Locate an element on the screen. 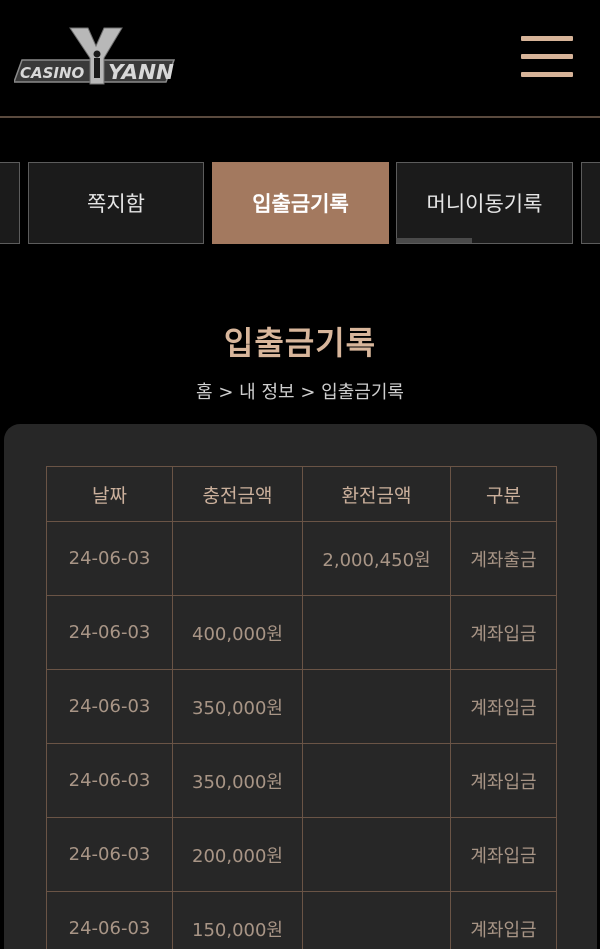 Image resolution: width=600 pixels, height=949 pixels. logo-graphic: CASINO YANN is located at coordinates (95, 56).